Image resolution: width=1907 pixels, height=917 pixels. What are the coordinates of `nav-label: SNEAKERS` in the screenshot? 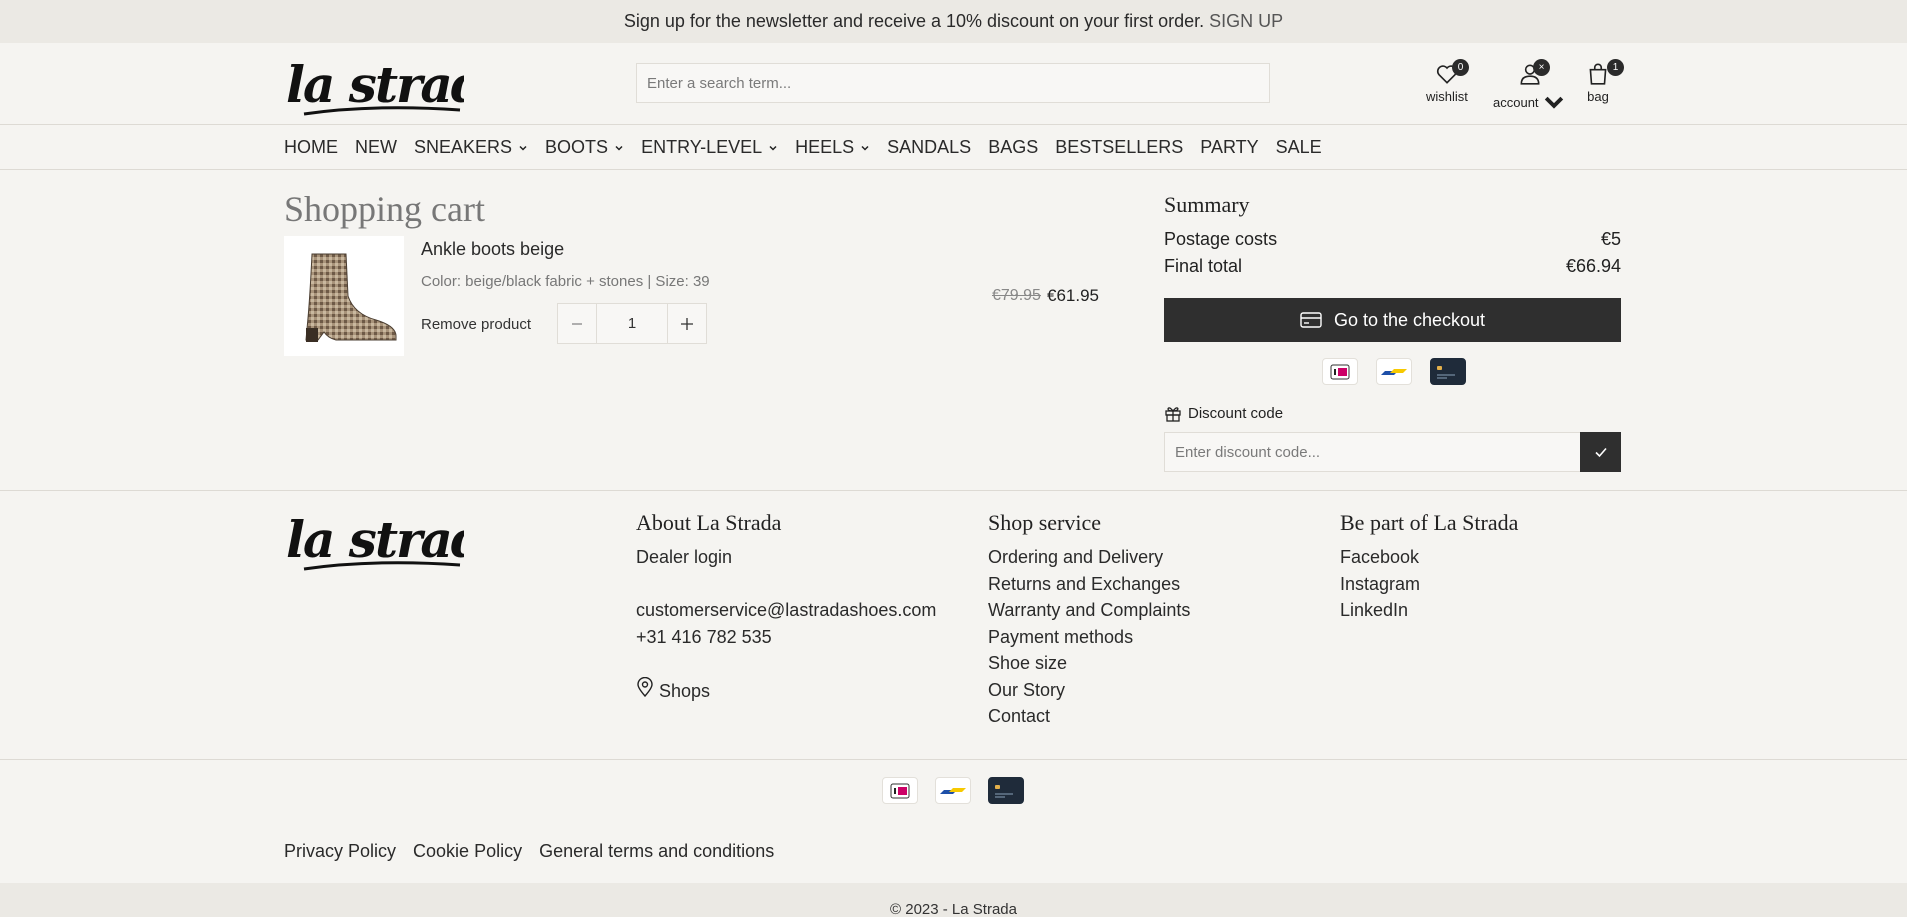 It's located at (463, 147).